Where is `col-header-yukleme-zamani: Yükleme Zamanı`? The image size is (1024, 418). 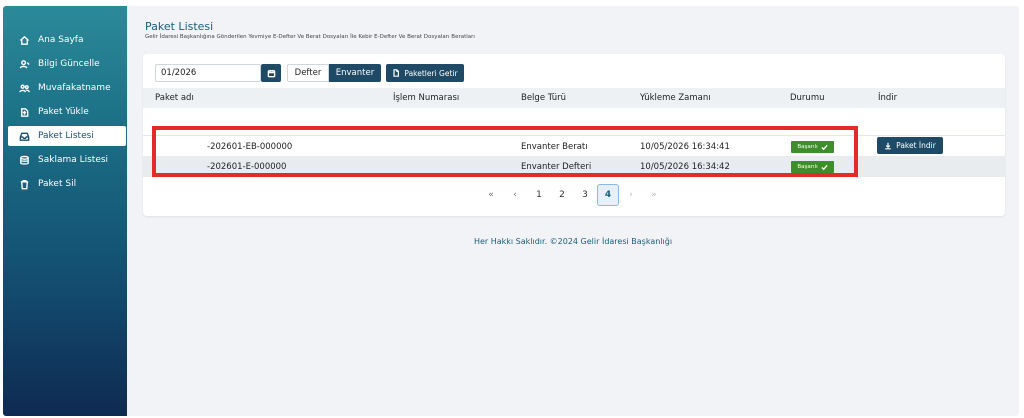 col-header-yukleme-zamani: Yükleme Zamanı is located at coordinates (675, 98).